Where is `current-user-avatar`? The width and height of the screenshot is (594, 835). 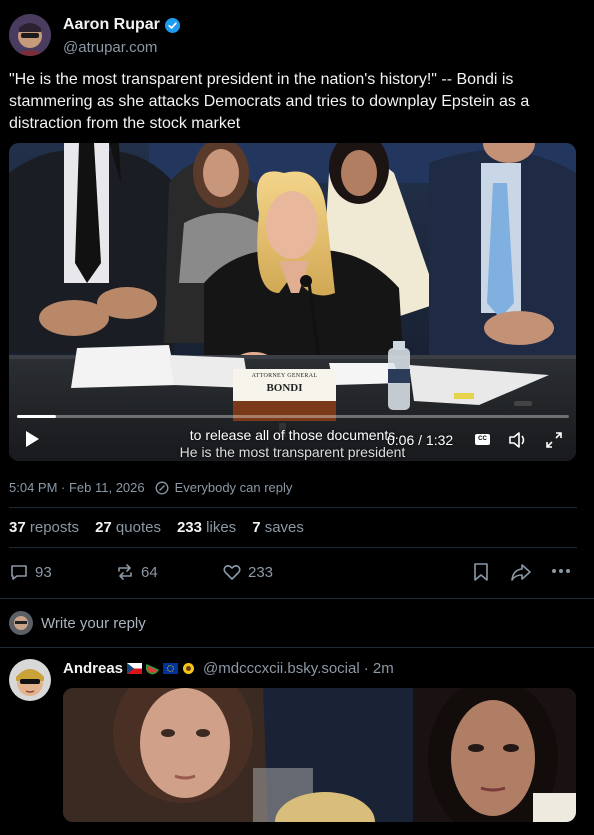 current-user-avatar is located at coordinates (21, 623).